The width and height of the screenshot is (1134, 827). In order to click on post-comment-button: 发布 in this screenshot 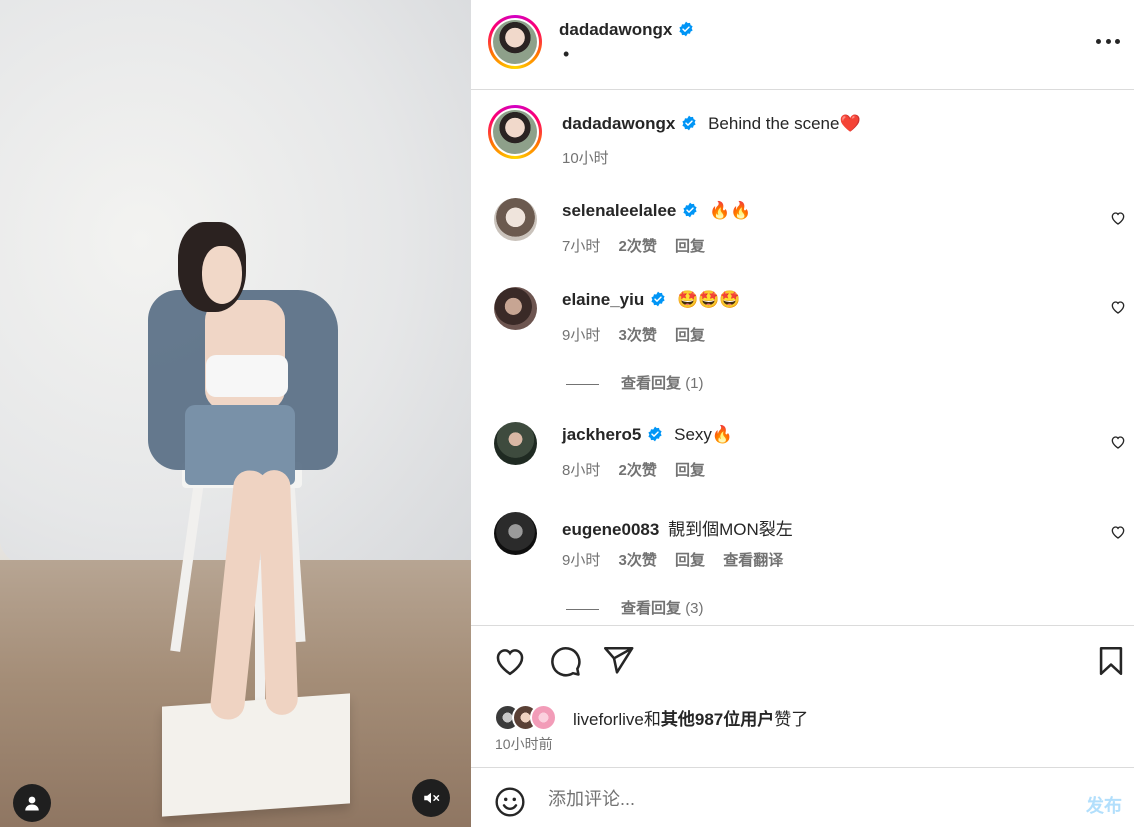, I will do `click(1104, 805)`.